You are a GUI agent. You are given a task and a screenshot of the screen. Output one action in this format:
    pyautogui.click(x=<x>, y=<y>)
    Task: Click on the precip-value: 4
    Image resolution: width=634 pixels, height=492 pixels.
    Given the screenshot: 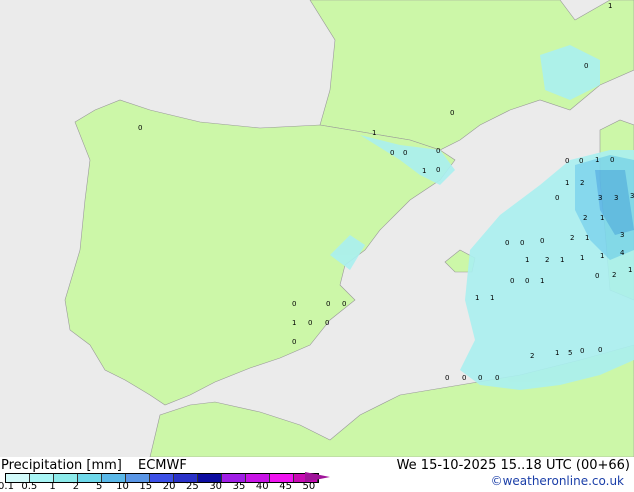 What is the action you would take?
    pyautogui.click(x=622, y=253)
    